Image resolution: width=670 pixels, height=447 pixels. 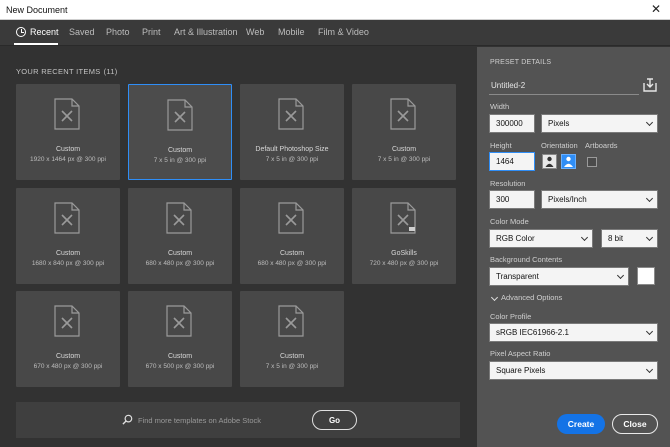 What do you see at coordinates (292, 149) in the screenshot?
I see `recent-item-name: Default Photoshop Size` at bounding box center [292, 149].